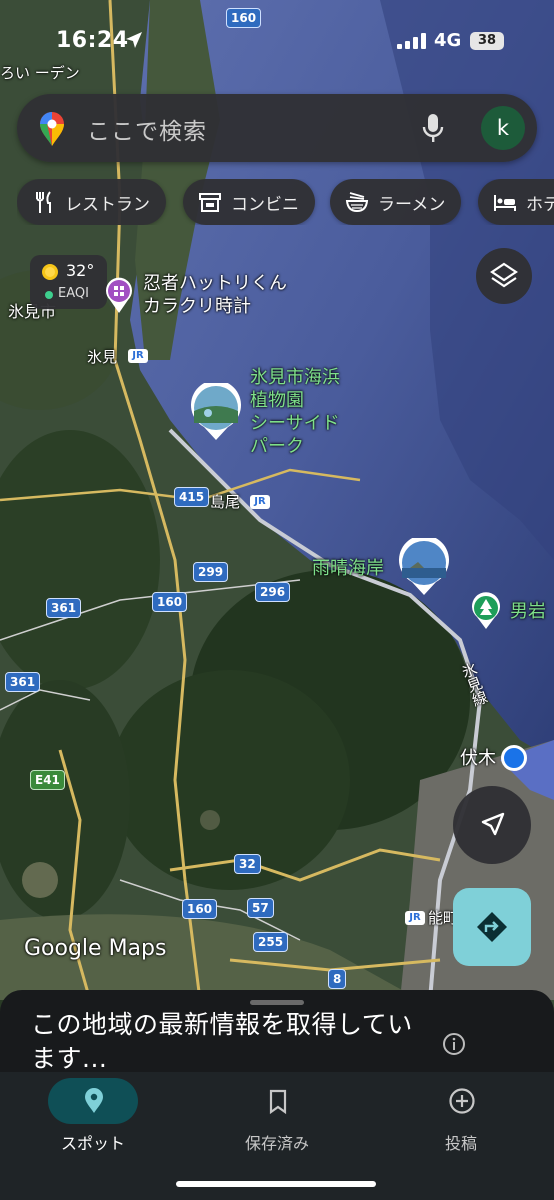 This screenshot has width=554, height=1200. What do you see at coordinates (265, 204) in the screenshot?
I see `chip-label: コンビニ` at bounding box center [265, 204].